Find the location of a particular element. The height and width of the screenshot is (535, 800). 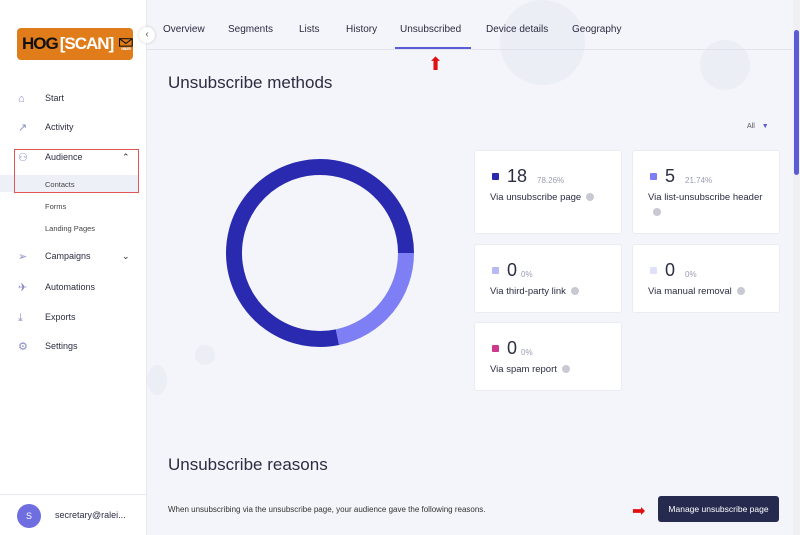

method-percent: 78.26% is located at coordinates (551, 180).